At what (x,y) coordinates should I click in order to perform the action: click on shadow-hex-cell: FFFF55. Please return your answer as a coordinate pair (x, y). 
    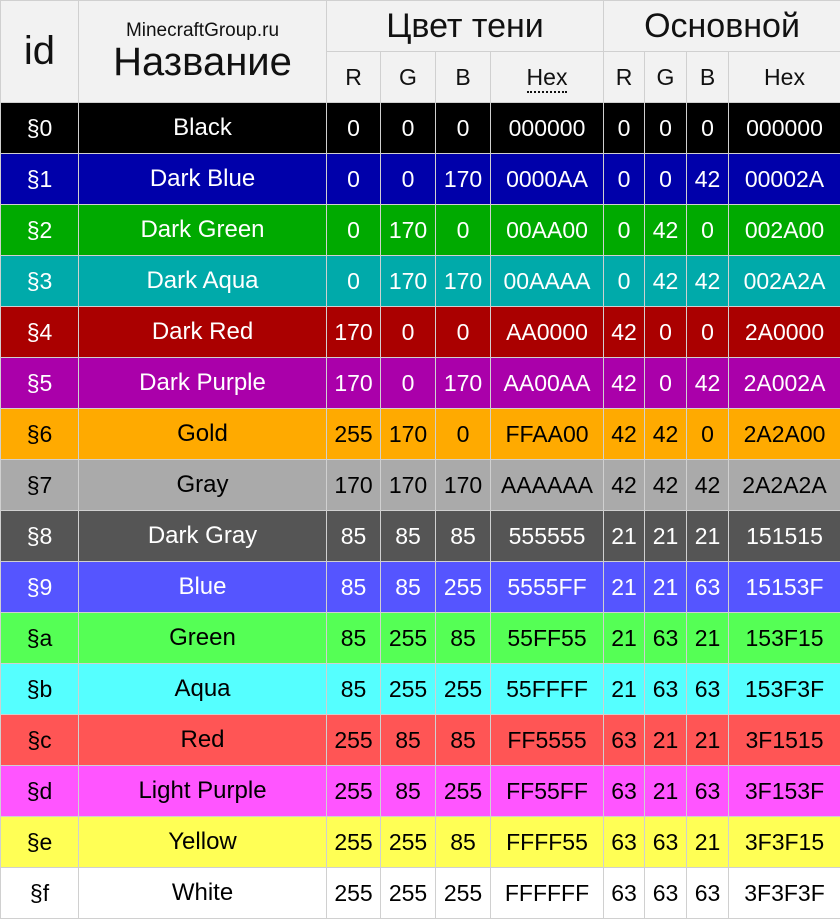
    Looking at the image, I should click on (547, 842).